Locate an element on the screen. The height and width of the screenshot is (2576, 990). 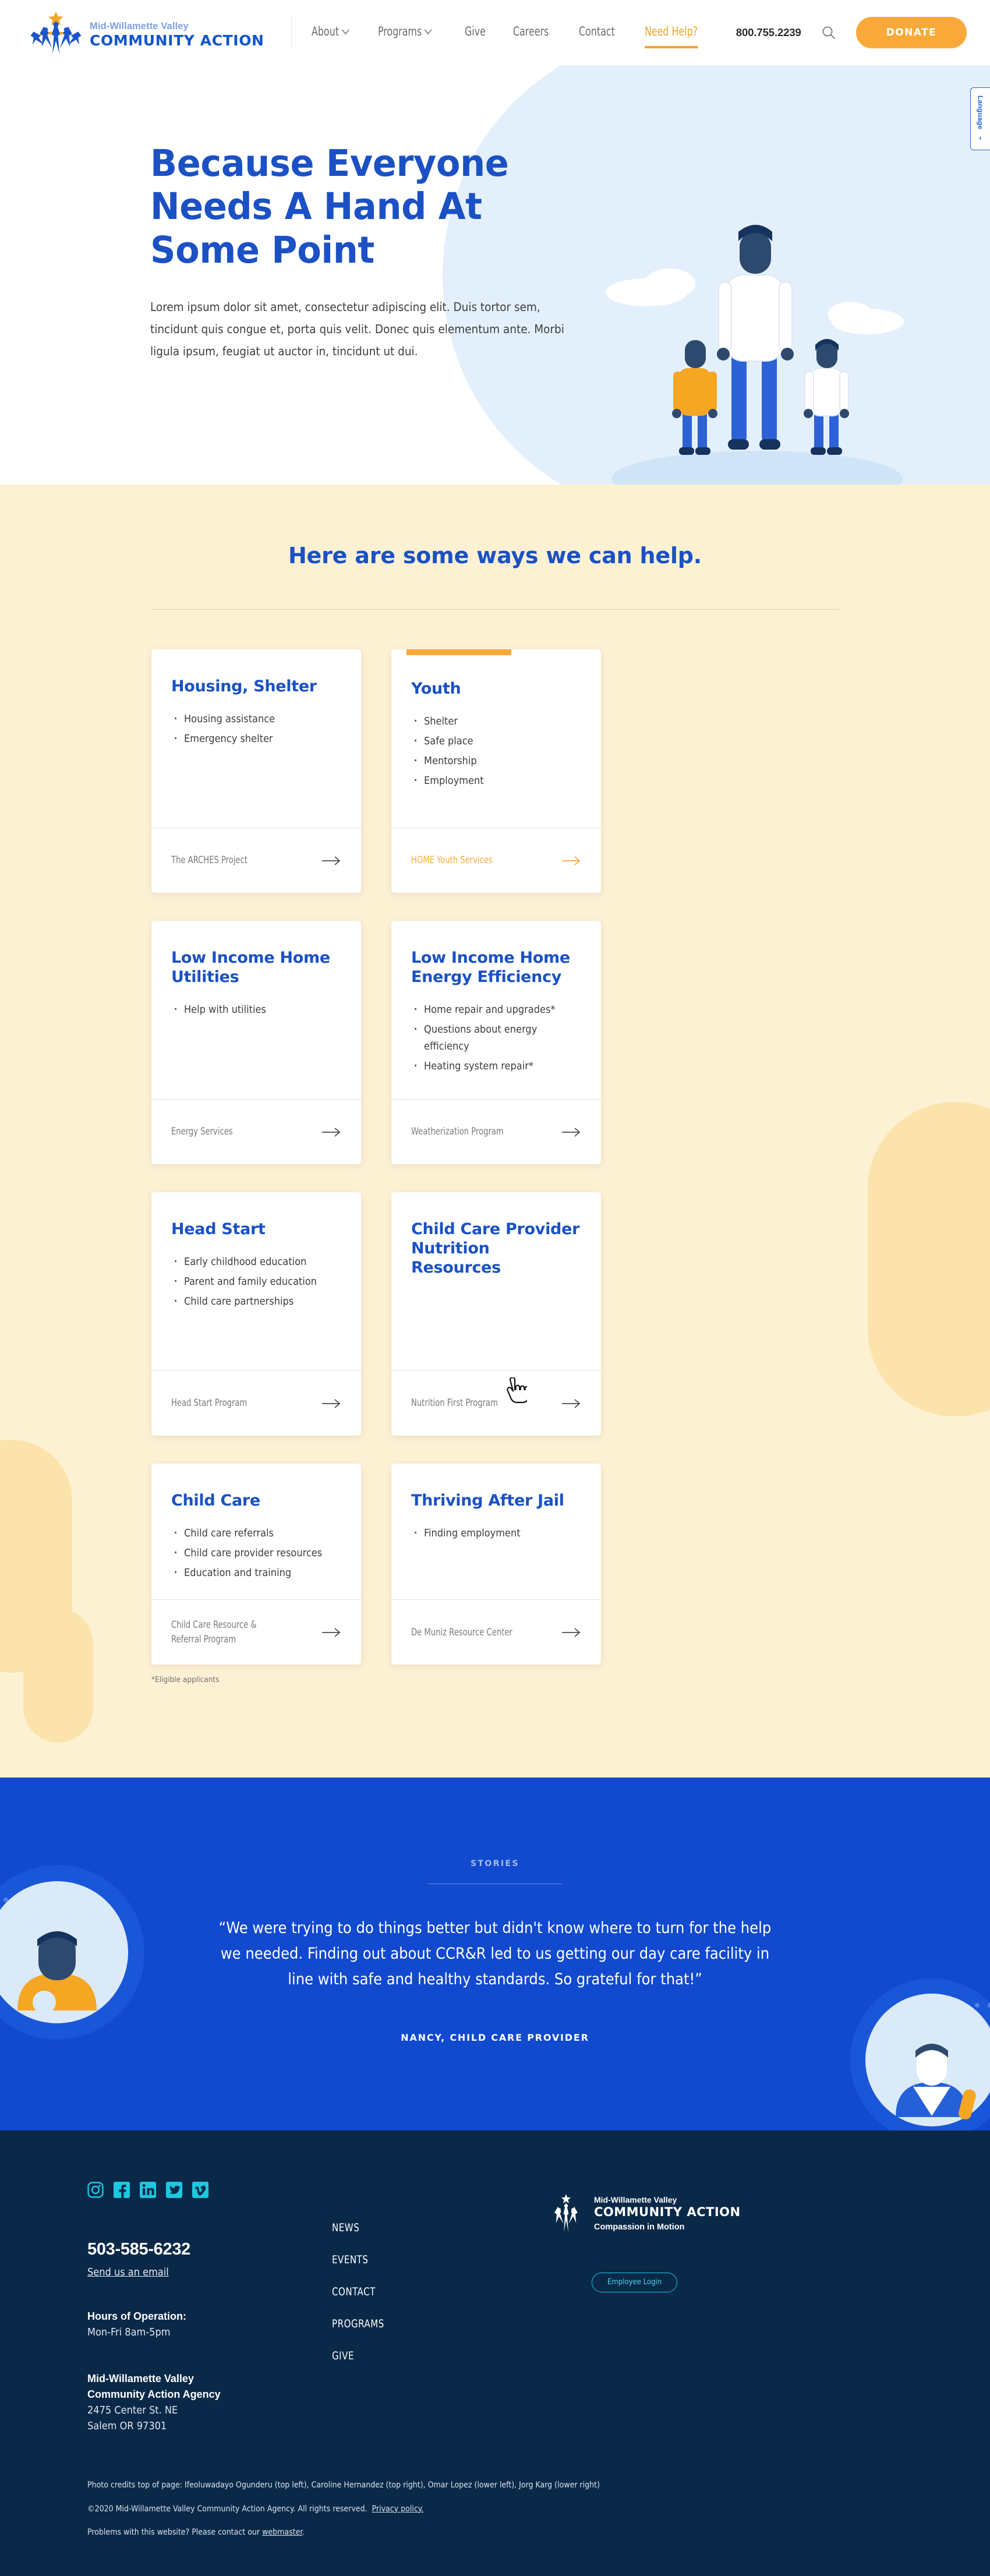
card-list: Help with utilities is located at coordinates (256, 1009).